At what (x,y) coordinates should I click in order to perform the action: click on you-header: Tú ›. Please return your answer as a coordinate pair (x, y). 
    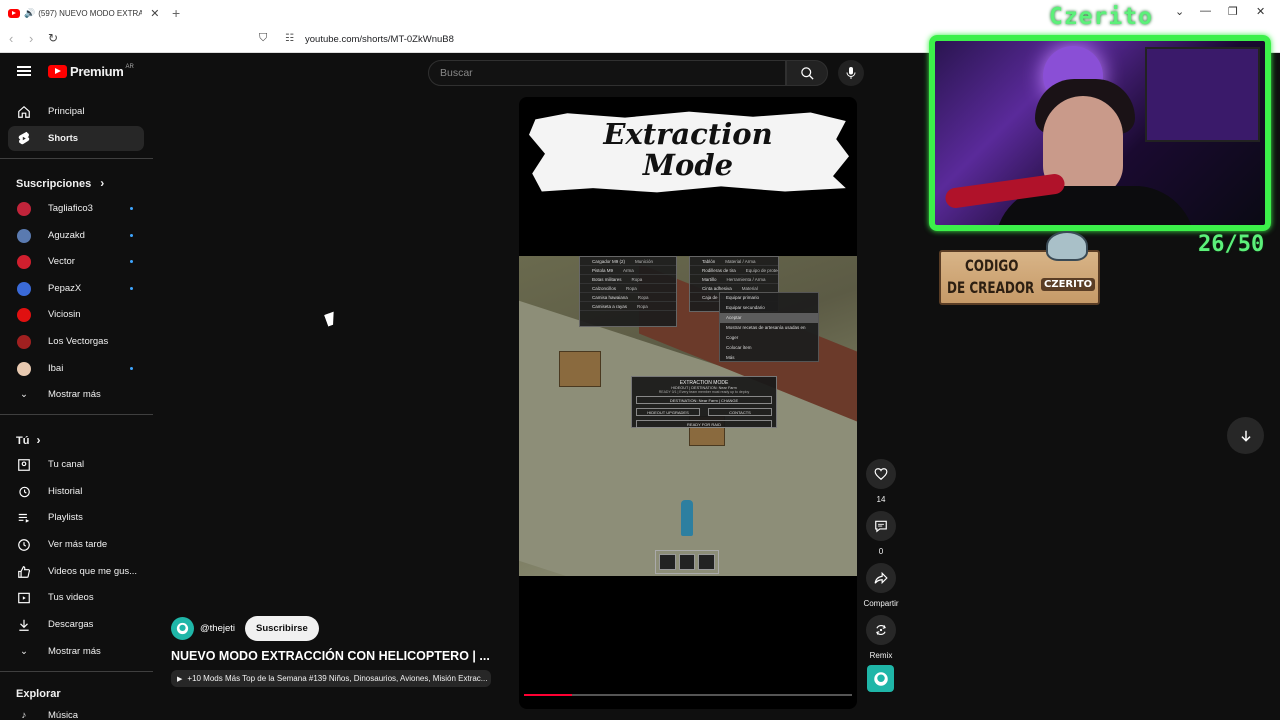
    Looking at the image, I should click on (28, 440).